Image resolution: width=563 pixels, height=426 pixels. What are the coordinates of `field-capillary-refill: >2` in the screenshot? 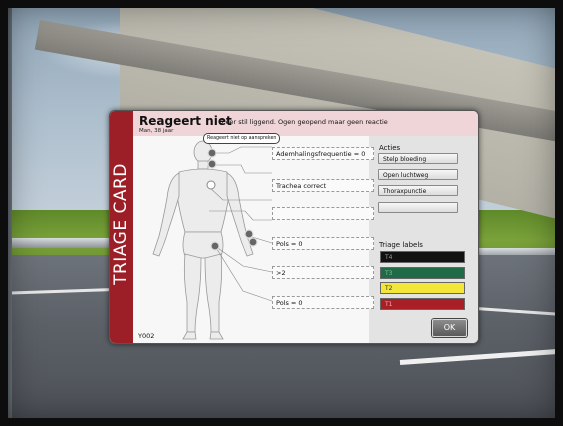 It's located at (323, 272).